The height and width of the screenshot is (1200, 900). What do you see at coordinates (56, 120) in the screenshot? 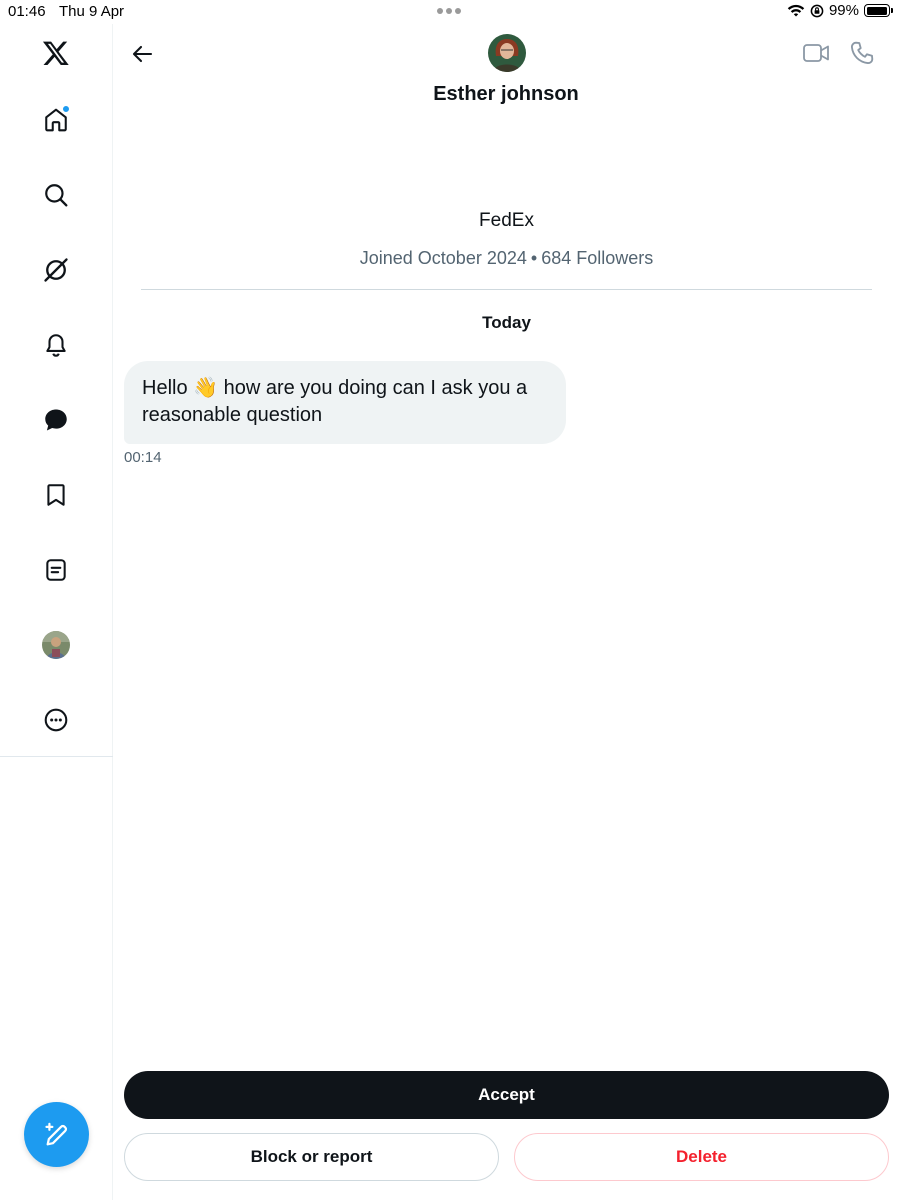
I see `home-icon` at bounding box center [56, 120].